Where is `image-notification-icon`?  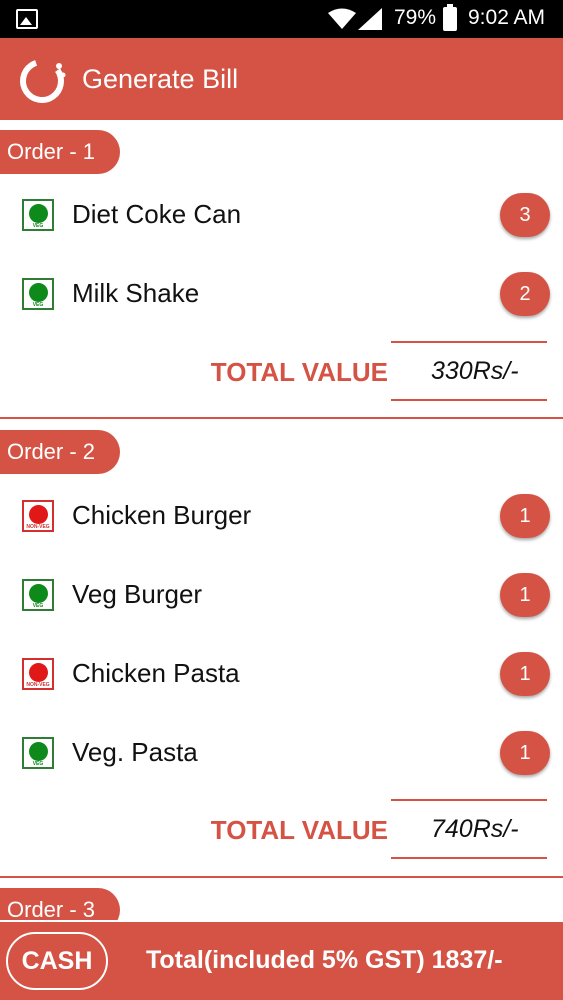 image-notification-icon is located at coordinates (27, 19).